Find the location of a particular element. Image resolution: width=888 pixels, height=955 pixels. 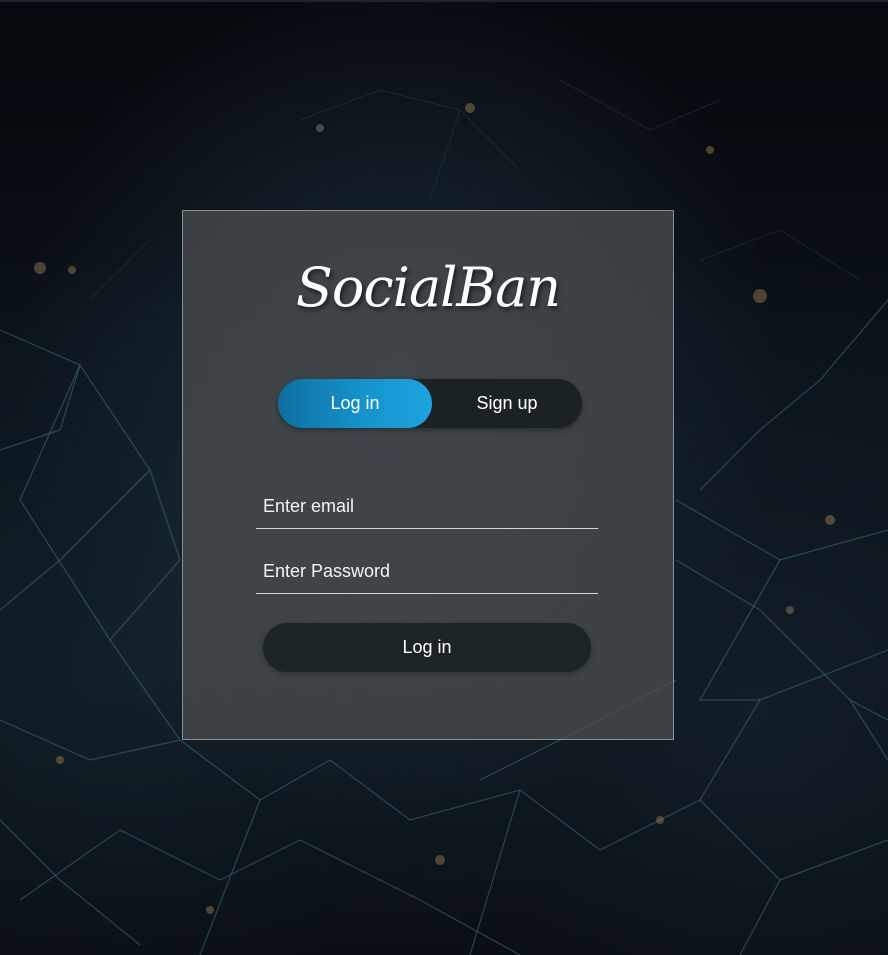

login-submit-button: Log in is located at coordinates (427, 647).